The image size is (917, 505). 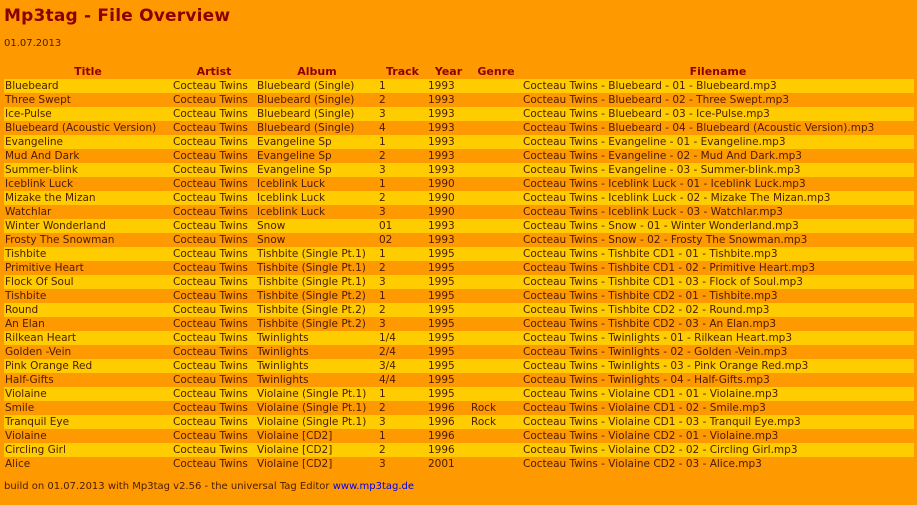 I want to click on column-header-album: Album, so click(x=317, y=71).